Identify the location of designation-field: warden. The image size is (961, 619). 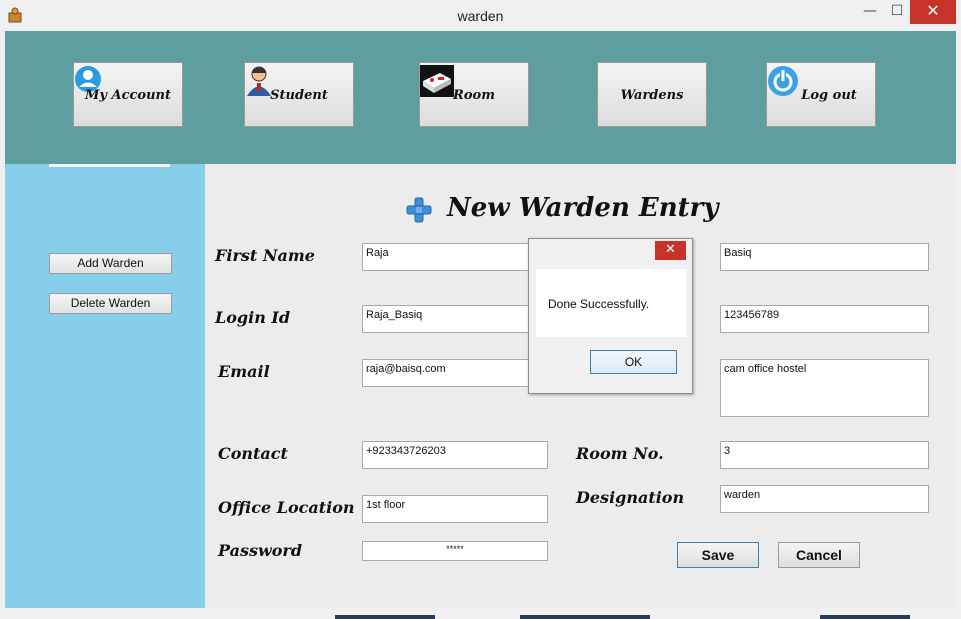
(824, 499).